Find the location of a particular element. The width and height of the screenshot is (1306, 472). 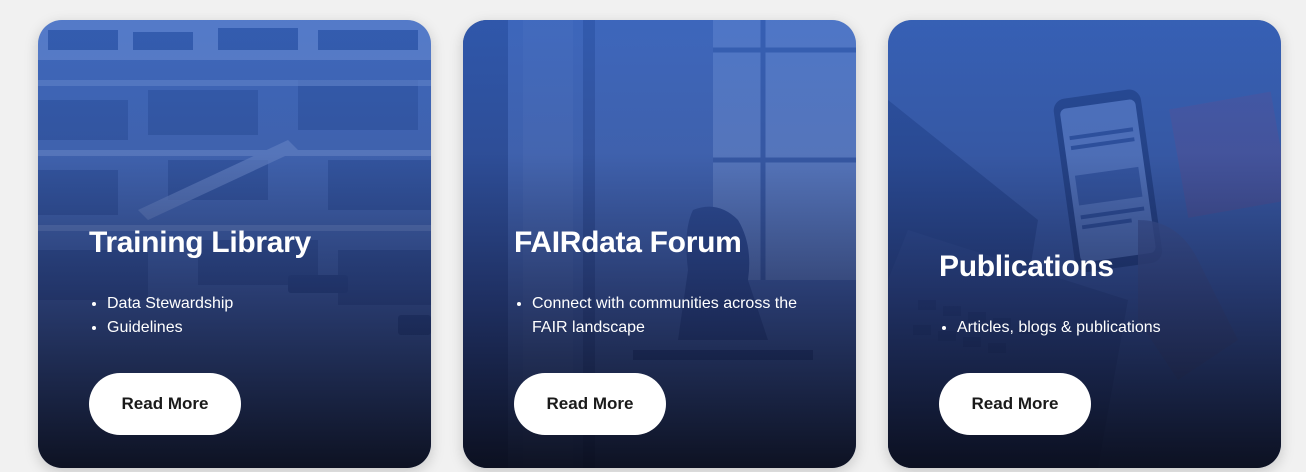

list-item: Articles, blogs & publications is located at coordinates (1102, 328).